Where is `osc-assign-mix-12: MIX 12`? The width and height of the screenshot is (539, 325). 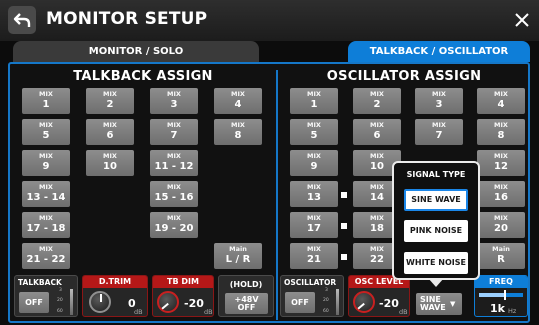 osc-assign-mix-12: MIX 12 is located at coordinates (501, 163).